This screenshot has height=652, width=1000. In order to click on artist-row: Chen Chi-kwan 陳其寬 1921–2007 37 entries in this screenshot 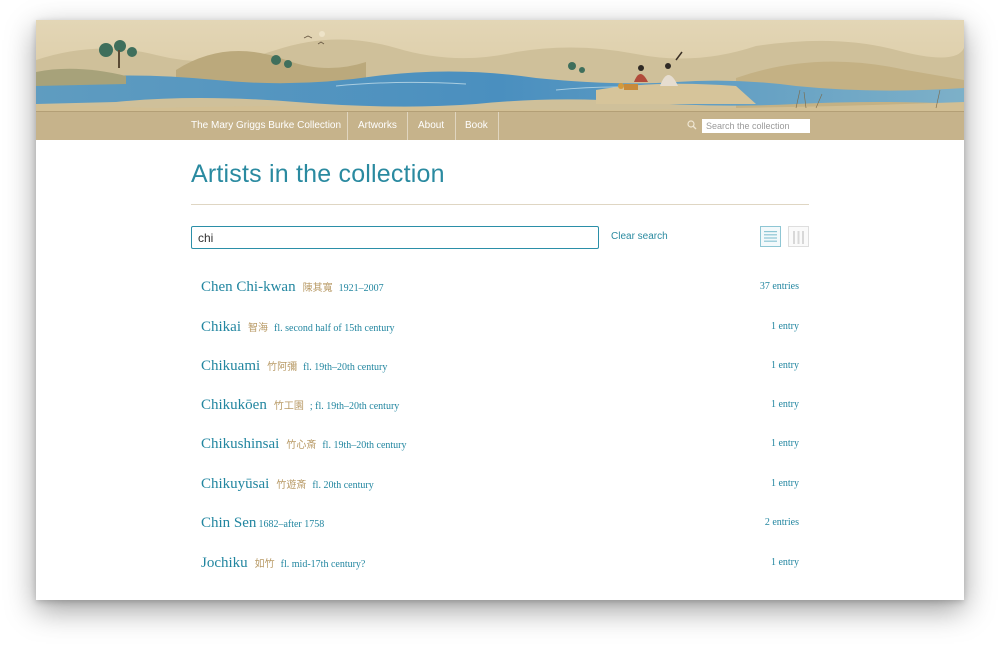, I will do `click(500, 292)`.